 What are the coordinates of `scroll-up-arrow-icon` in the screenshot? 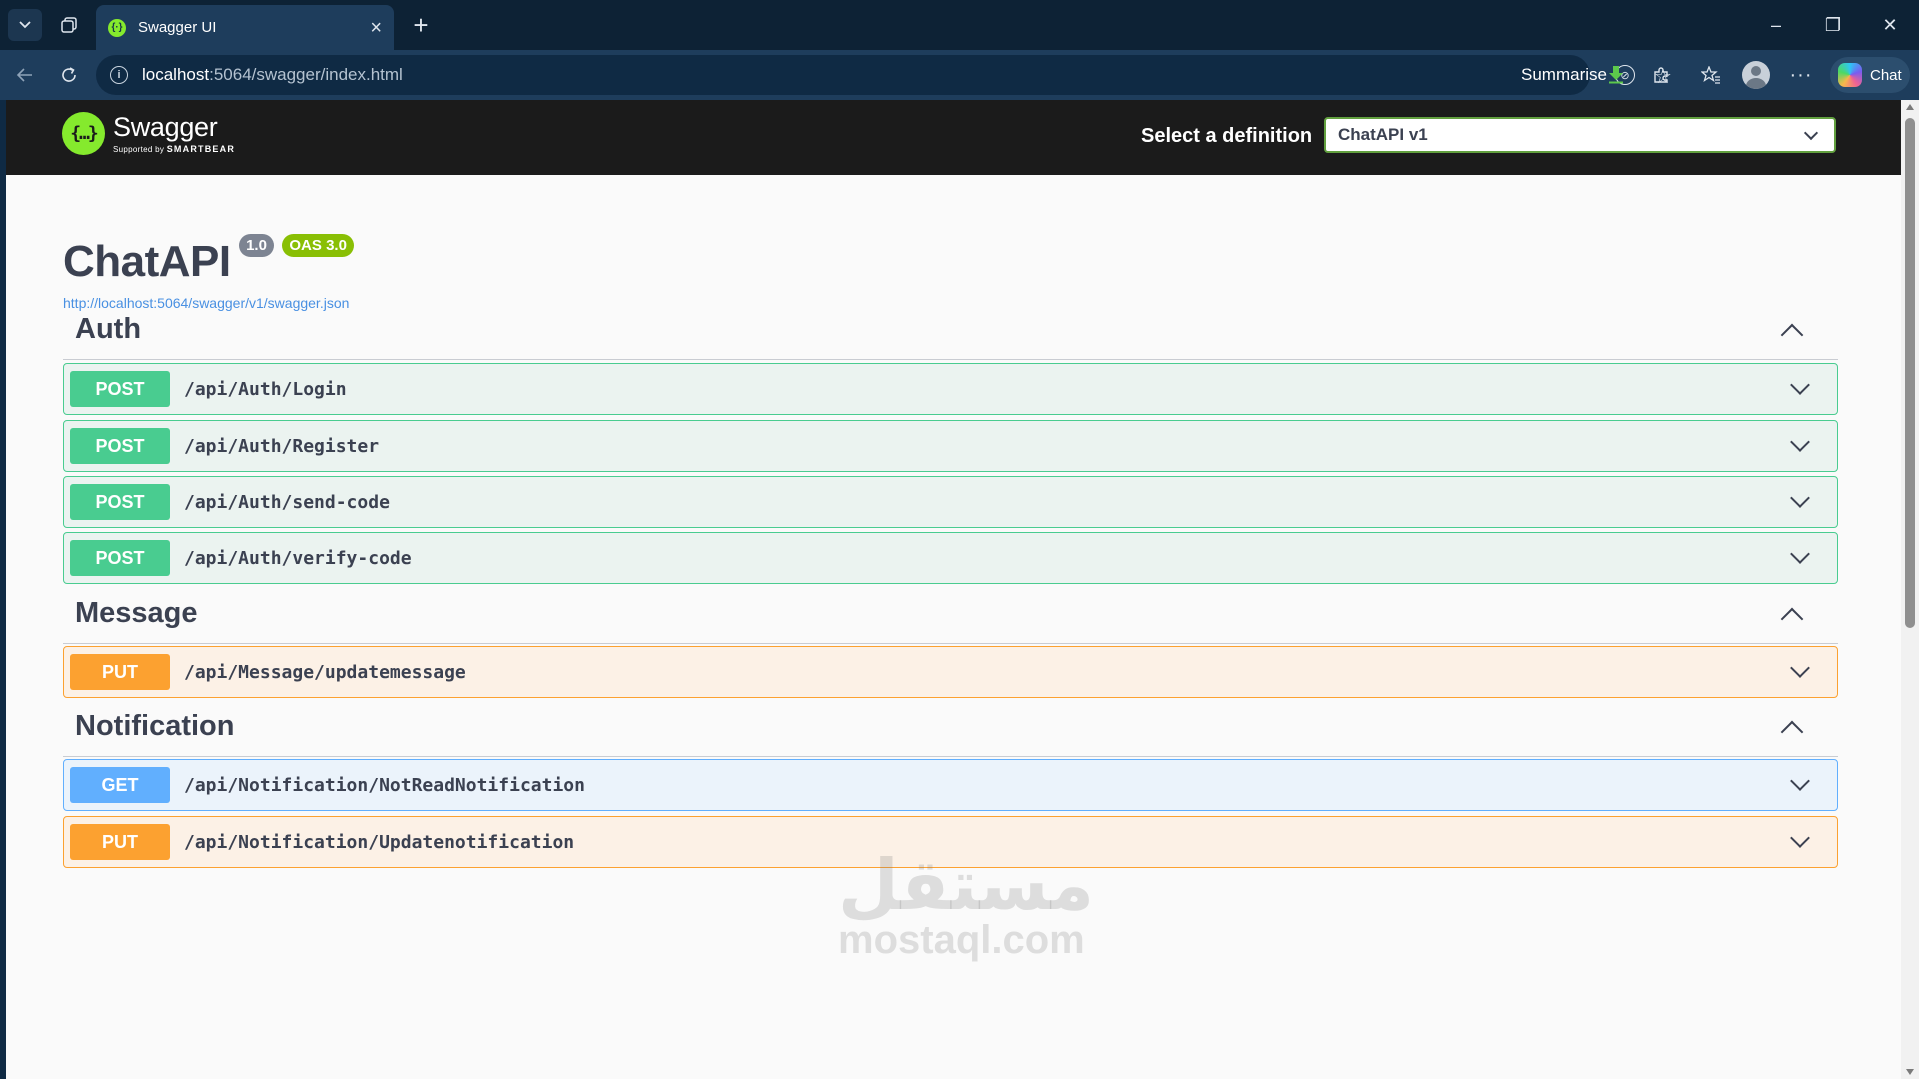 It's located at (1910, 107).